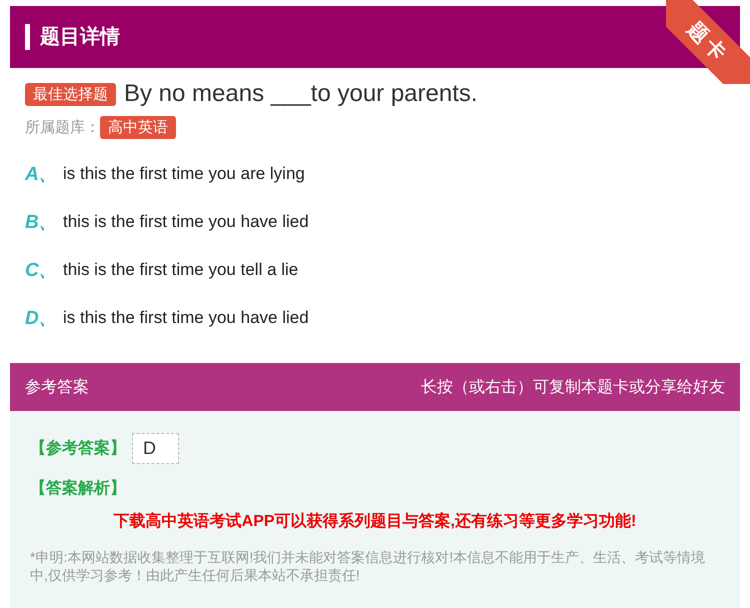 The height and width of the screenshot is (608, 750). Describe the element at coordinates (42, 175) in the screenshot. I see `option-letter: A、` at that location.